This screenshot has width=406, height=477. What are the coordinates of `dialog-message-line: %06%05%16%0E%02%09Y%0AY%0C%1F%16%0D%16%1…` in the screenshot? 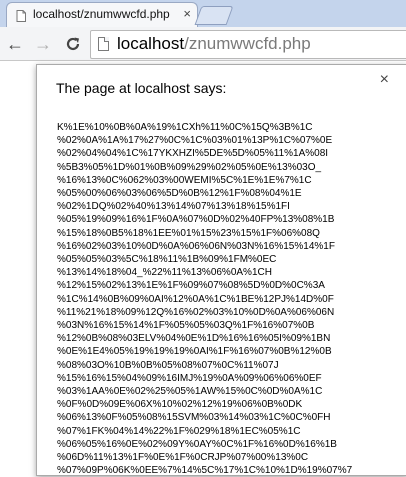 It's located at (197, 444).